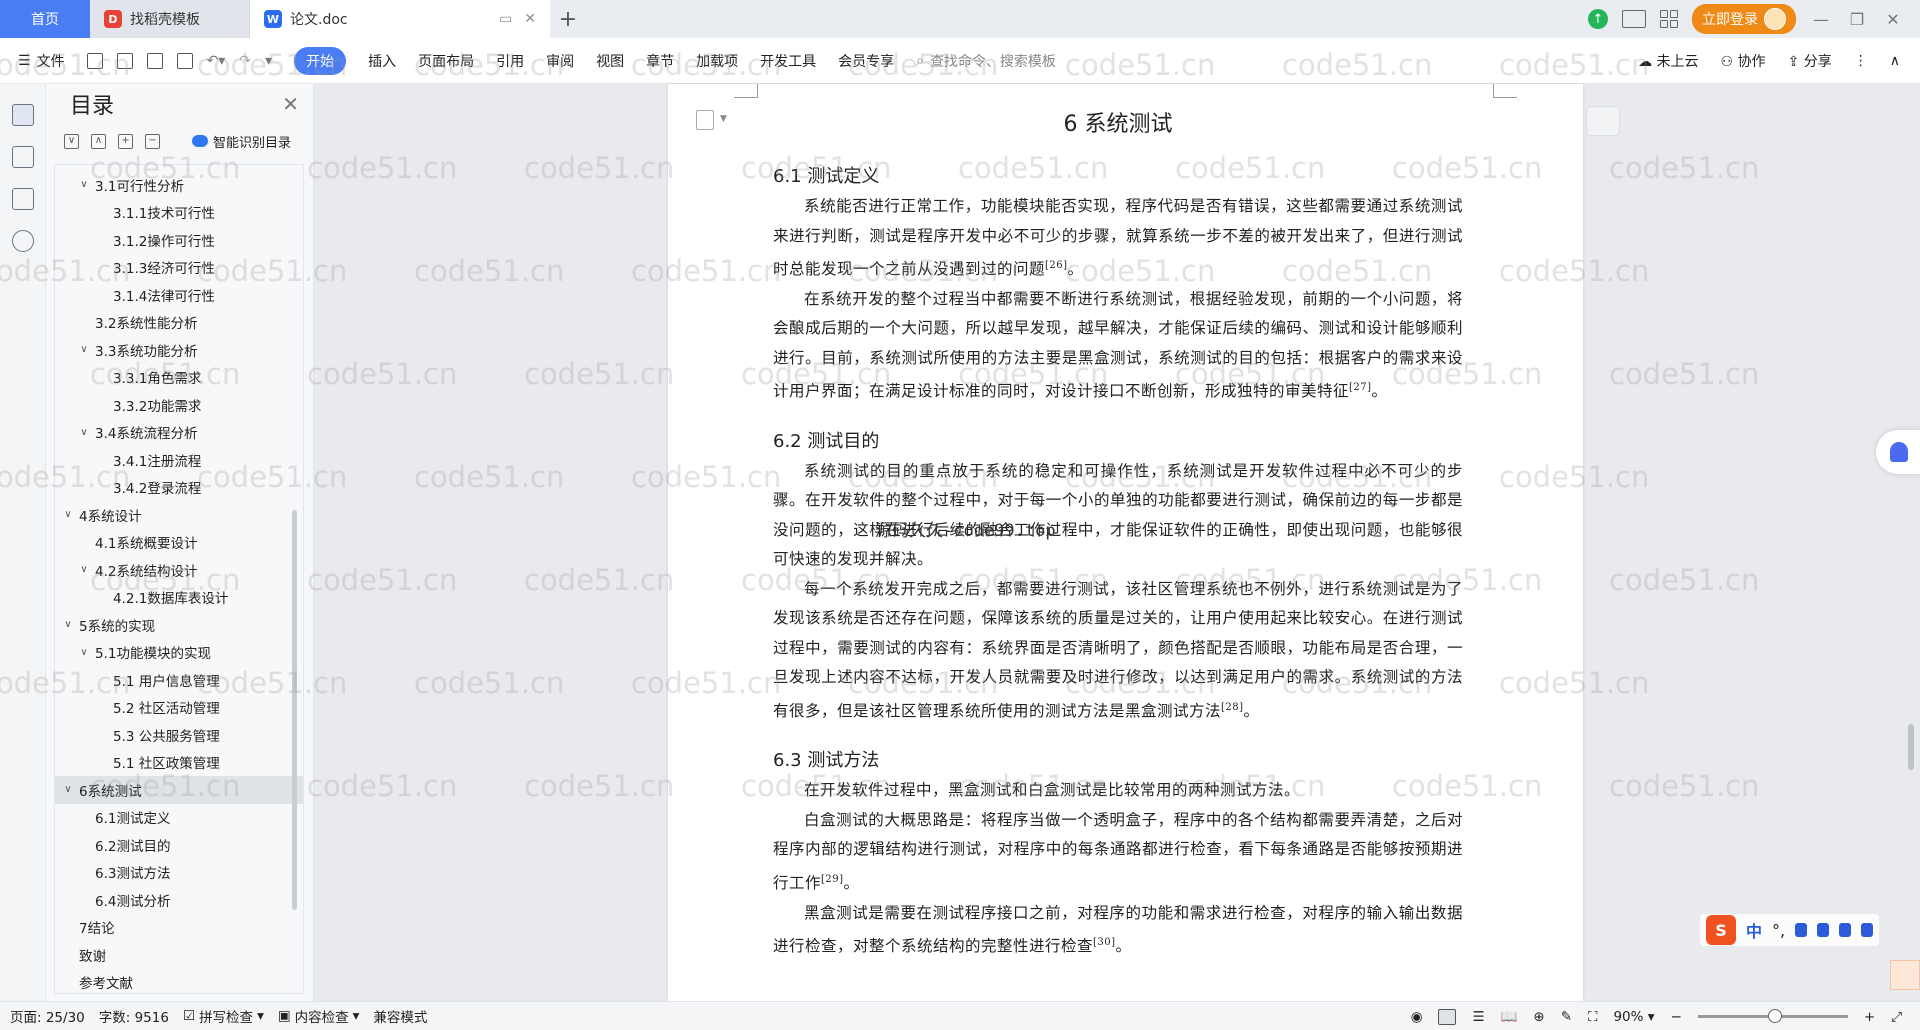  Describe the element at coordinates (1417, 1017) in the screenshot. I see `eye-protect-icon: ◉` at that location.